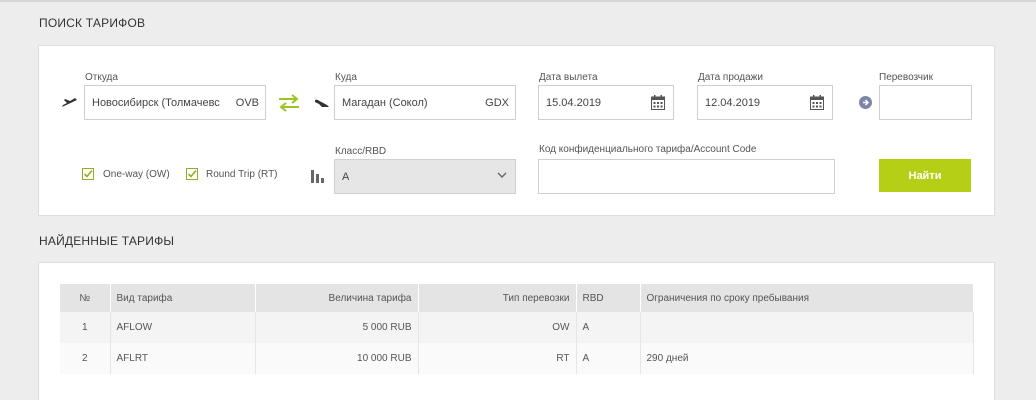  I want to click on to-label: Куда, so click(346, 77).